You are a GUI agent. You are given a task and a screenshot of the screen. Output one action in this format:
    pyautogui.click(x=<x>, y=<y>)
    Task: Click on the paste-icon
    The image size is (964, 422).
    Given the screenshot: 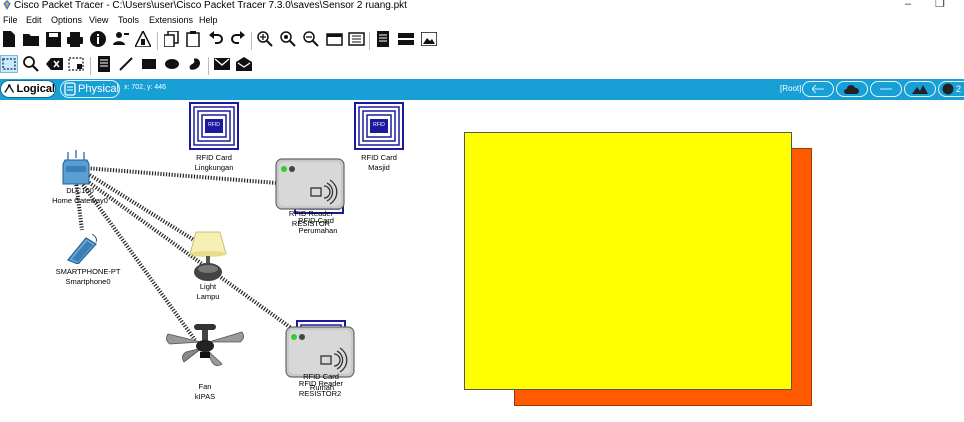 What is the action you would take?
    pyautogui.click(x=193, y=39)
    